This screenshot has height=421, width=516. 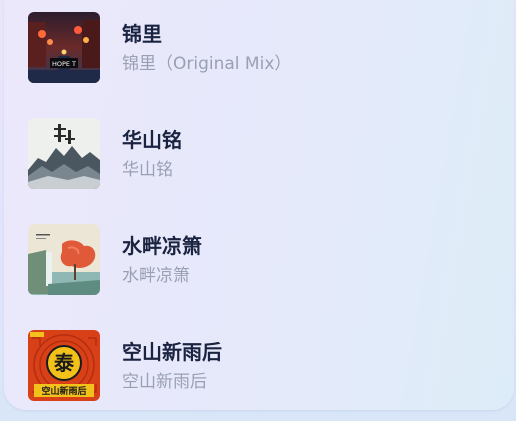 What do you see at coordinates (156, 276) in the screenshot?
I see `track-subtitle: 水畔凉箫` at bounding box center [156, 276].